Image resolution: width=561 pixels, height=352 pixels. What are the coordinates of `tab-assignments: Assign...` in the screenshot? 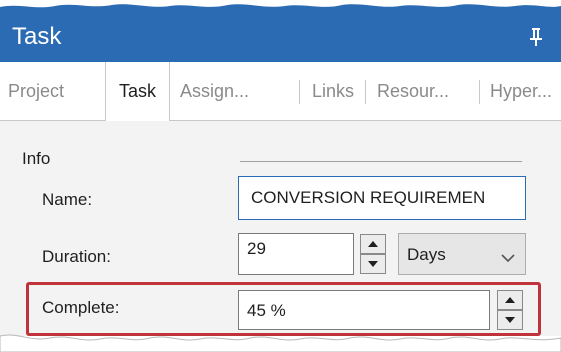 It's located at (214, 91).